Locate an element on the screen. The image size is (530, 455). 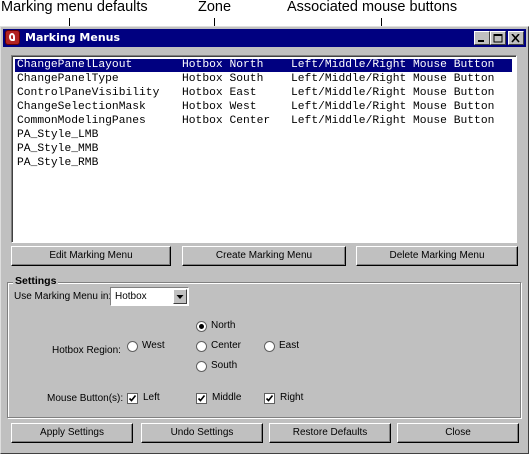
use-marking-menu-in-select: Hotbox is located at coordinates (149, 296).